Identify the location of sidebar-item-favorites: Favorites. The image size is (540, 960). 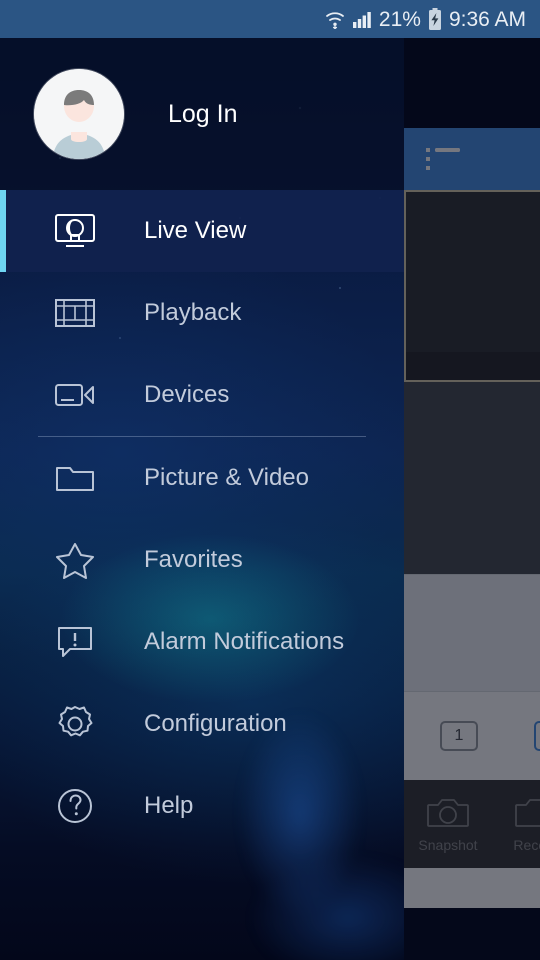
(202, 560).